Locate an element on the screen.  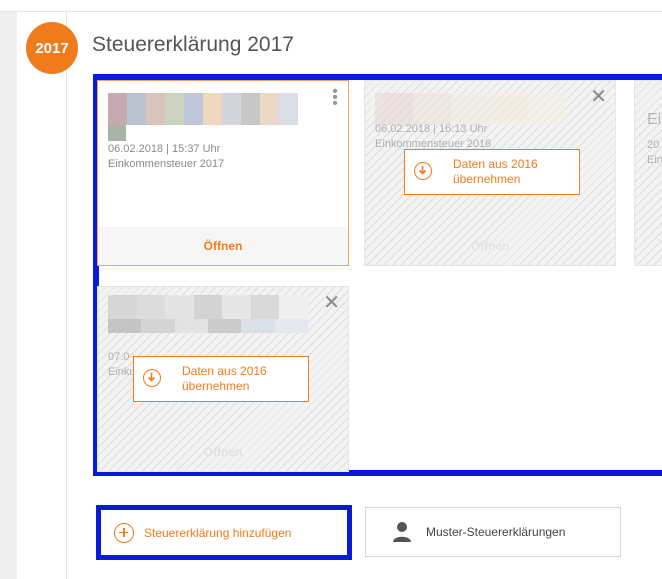
add-tax-return-label: Steuererklärung hinzufügen is located at coordinates (218, 532).